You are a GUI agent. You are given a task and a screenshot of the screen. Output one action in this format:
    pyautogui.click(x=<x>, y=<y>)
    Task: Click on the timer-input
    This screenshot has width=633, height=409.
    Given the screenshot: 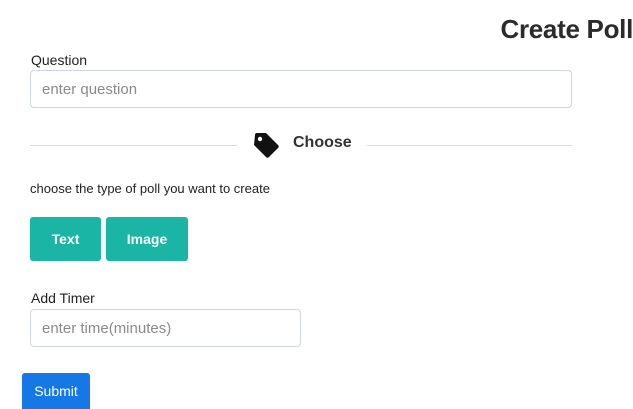 What is the action you would take?
    pyautogui.click(x=165, y=328)
    